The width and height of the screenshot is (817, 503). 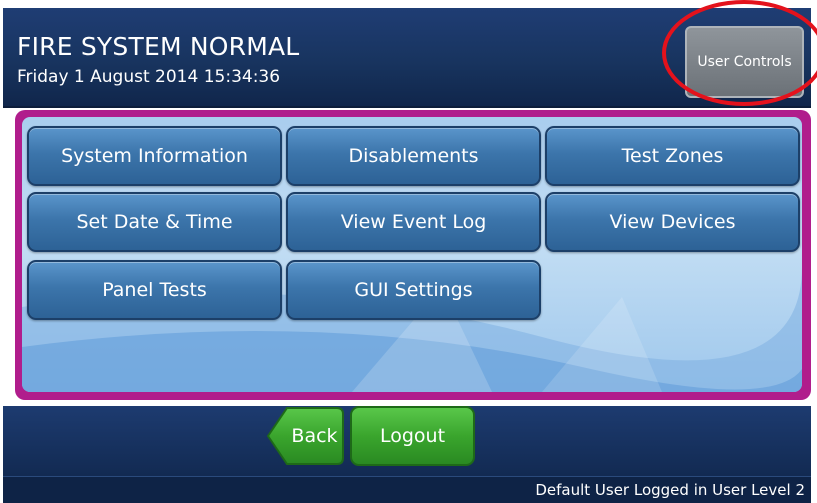 What do you see at coordinates (154, 290) in the screenshot?
I see `panel-tests-button: Panel Tests` at bounding box center [154, 290].